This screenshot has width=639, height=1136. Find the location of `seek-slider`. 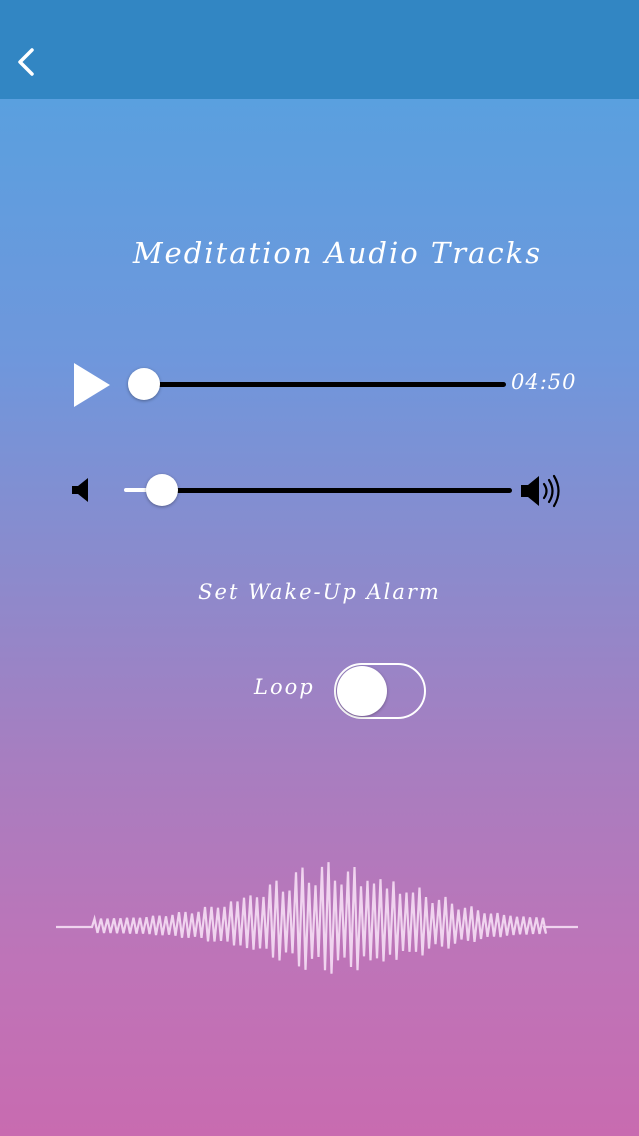

seek-slider is located at coordinates (318, 384).